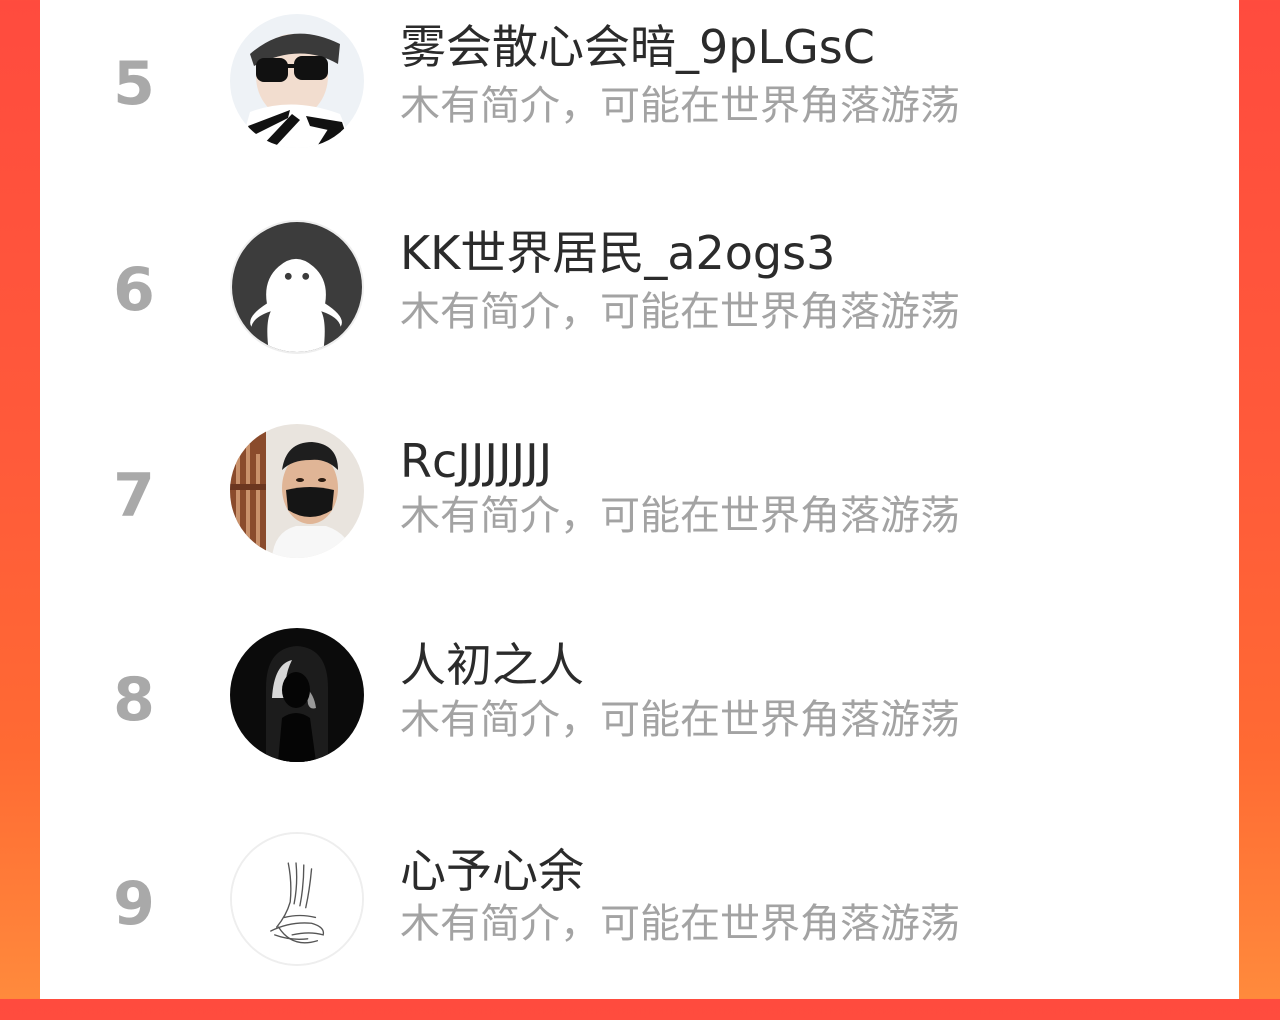 Image resolution: width=1280 pixels, height=1020 pixels. I want to click on rank-number: 8, so click(134, 700).